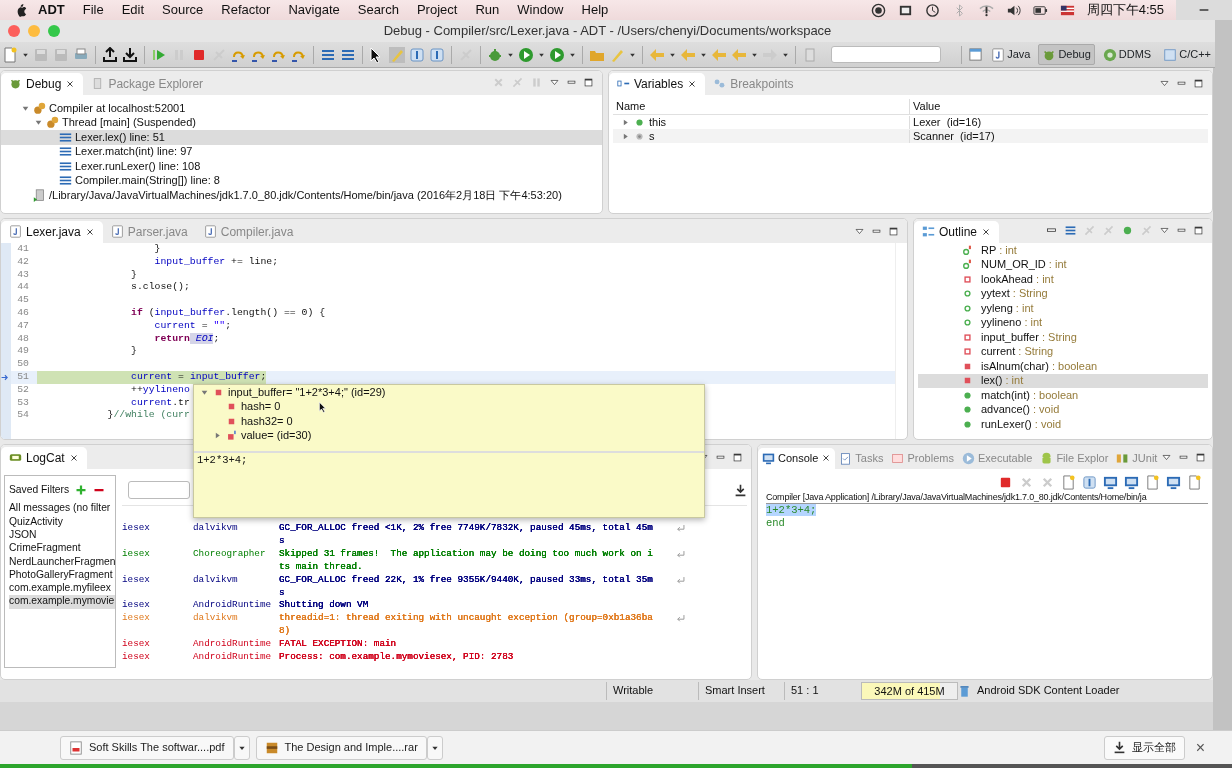 The image size is (1232, 768). I want to click on tree-item: Lexer.match(int) line: 97, so click(301, 151).